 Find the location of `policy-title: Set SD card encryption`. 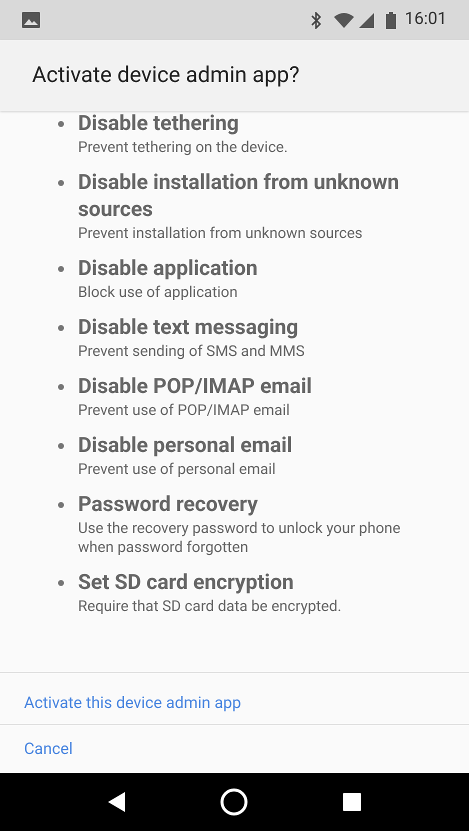

policy-title: Set SD card encryption is located at coordinates (186, 583).